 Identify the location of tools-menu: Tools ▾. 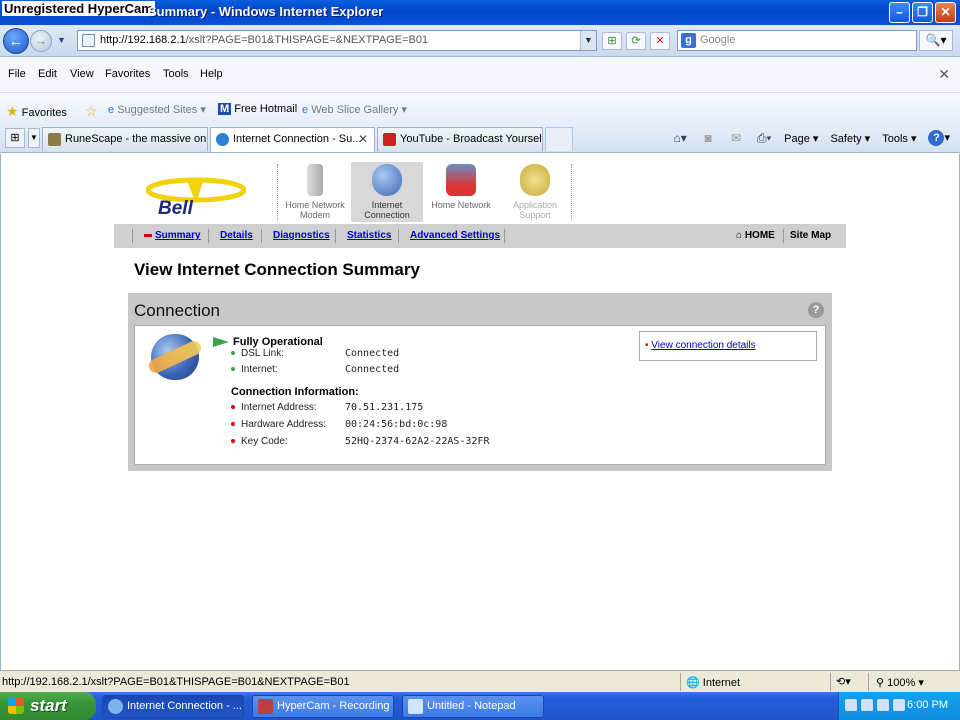
(899, 138).